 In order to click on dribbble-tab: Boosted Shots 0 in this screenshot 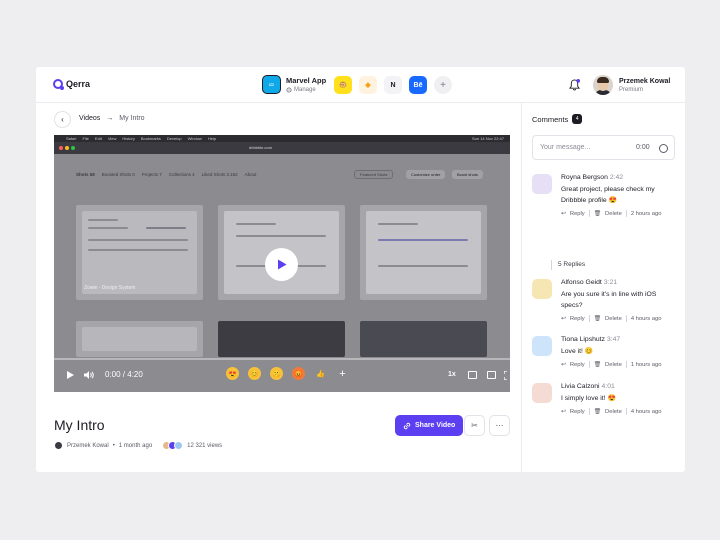, I will do `click(118, 174)`.